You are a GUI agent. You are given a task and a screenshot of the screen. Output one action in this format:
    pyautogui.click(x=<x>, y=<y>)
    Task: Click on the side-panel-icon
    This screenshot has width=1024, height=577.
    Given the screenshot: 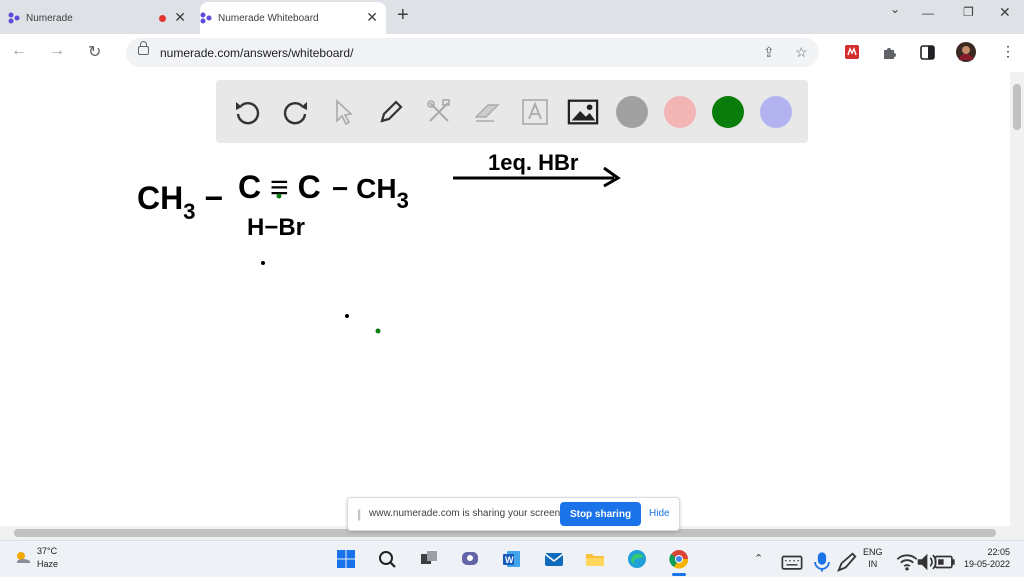 What is the action you would take?
    pyautogui.click(x=927, y=52)
    